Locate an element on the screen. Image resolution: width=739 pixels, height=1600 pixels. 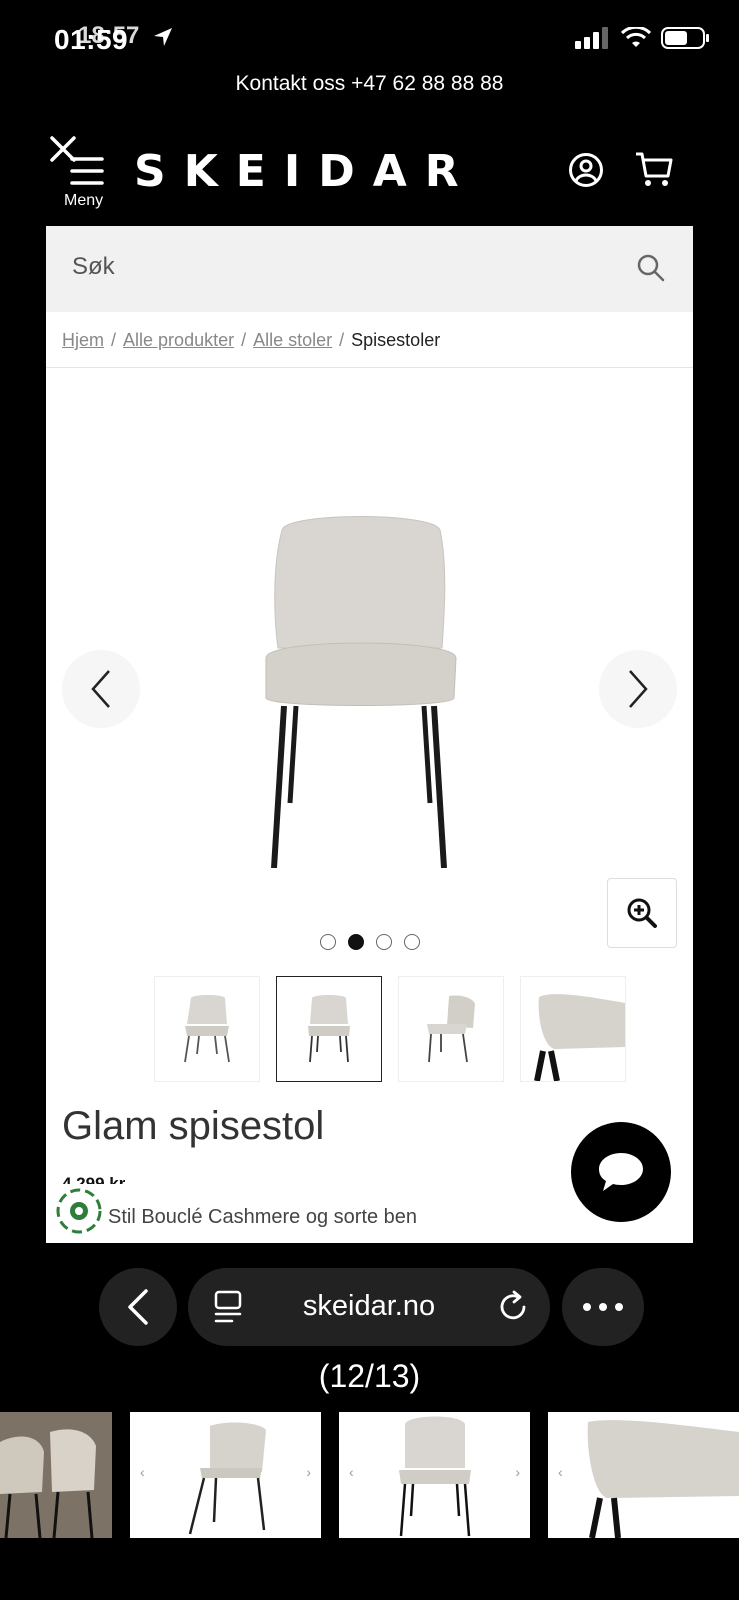
menu-label: Meny is located at coordinates (84, 200).